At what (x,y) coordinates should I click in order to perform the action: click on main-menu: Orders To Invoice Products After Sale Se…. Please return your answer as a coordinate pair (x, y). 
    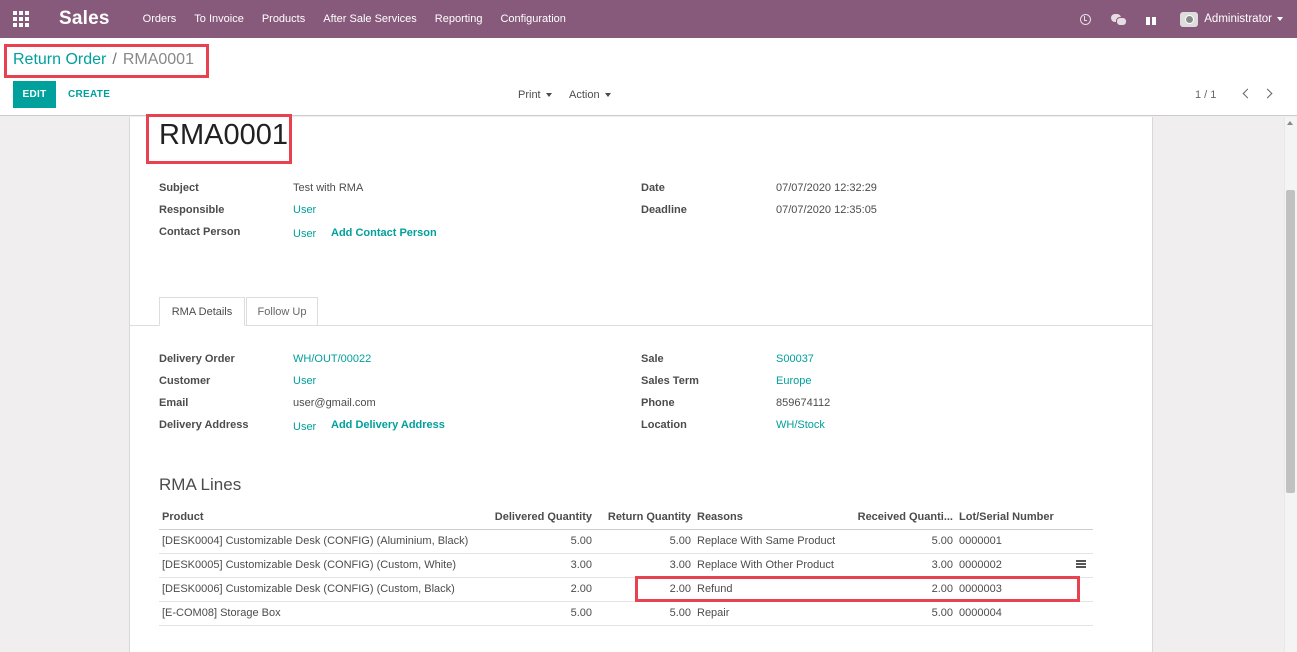
    Looking at the image, I should click on (354, 19).